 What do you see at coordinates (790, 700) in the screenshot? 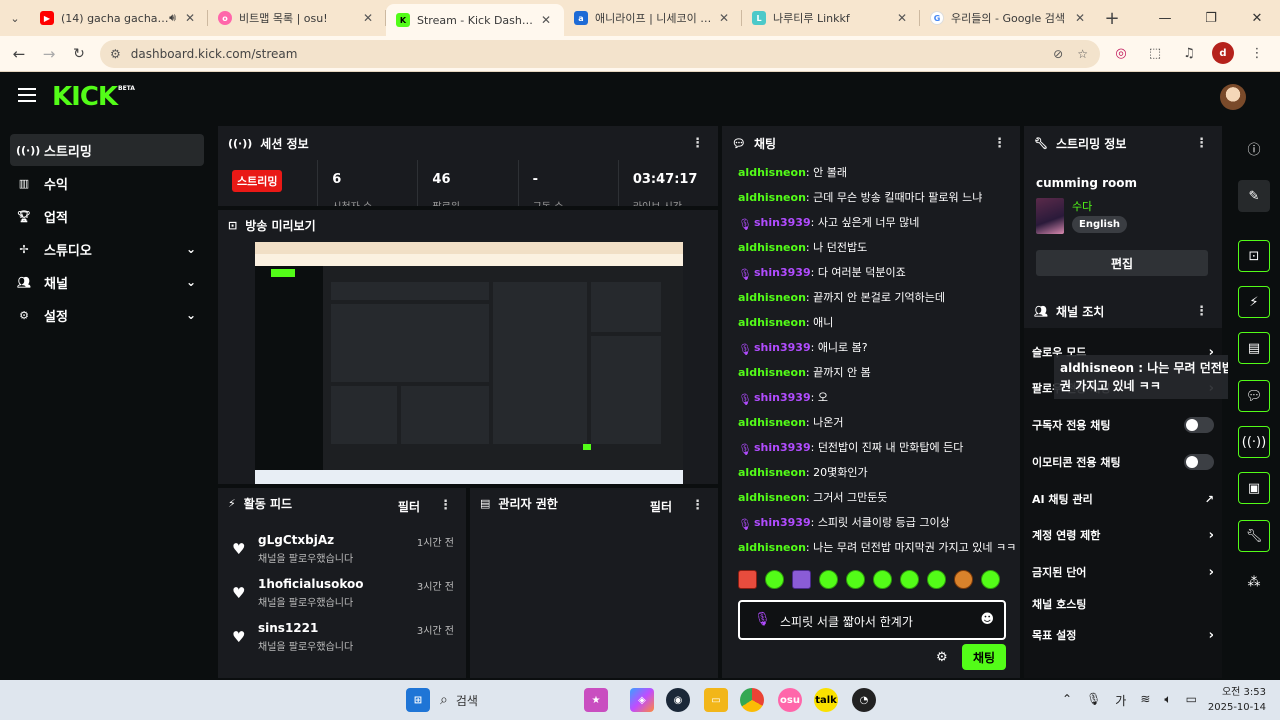
I see `osu-icon: osu` at bounding box center [790, 700].